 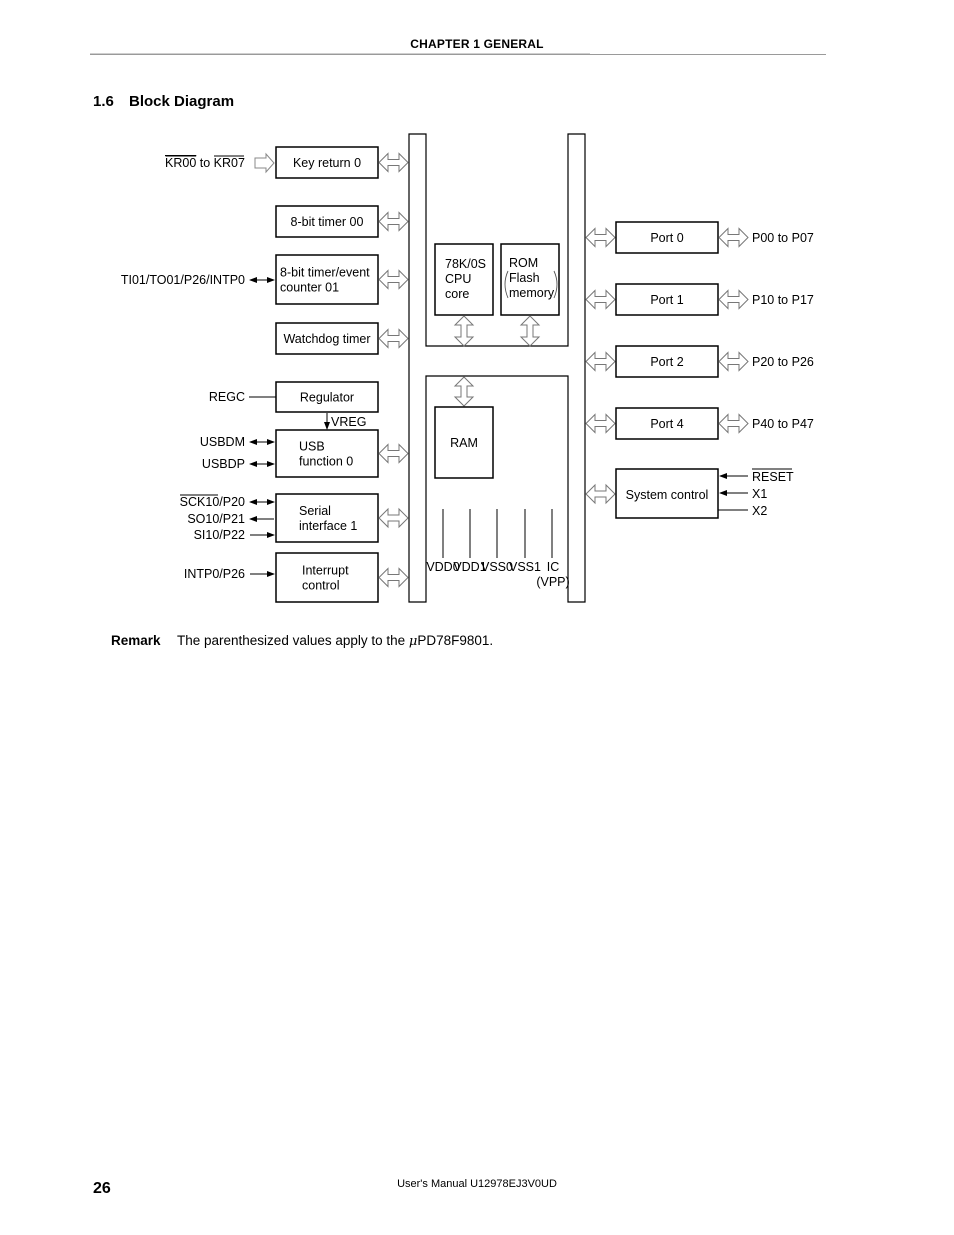 I want to click on timer00-label: 8-bit timer 00, so click(x=327, y=222).